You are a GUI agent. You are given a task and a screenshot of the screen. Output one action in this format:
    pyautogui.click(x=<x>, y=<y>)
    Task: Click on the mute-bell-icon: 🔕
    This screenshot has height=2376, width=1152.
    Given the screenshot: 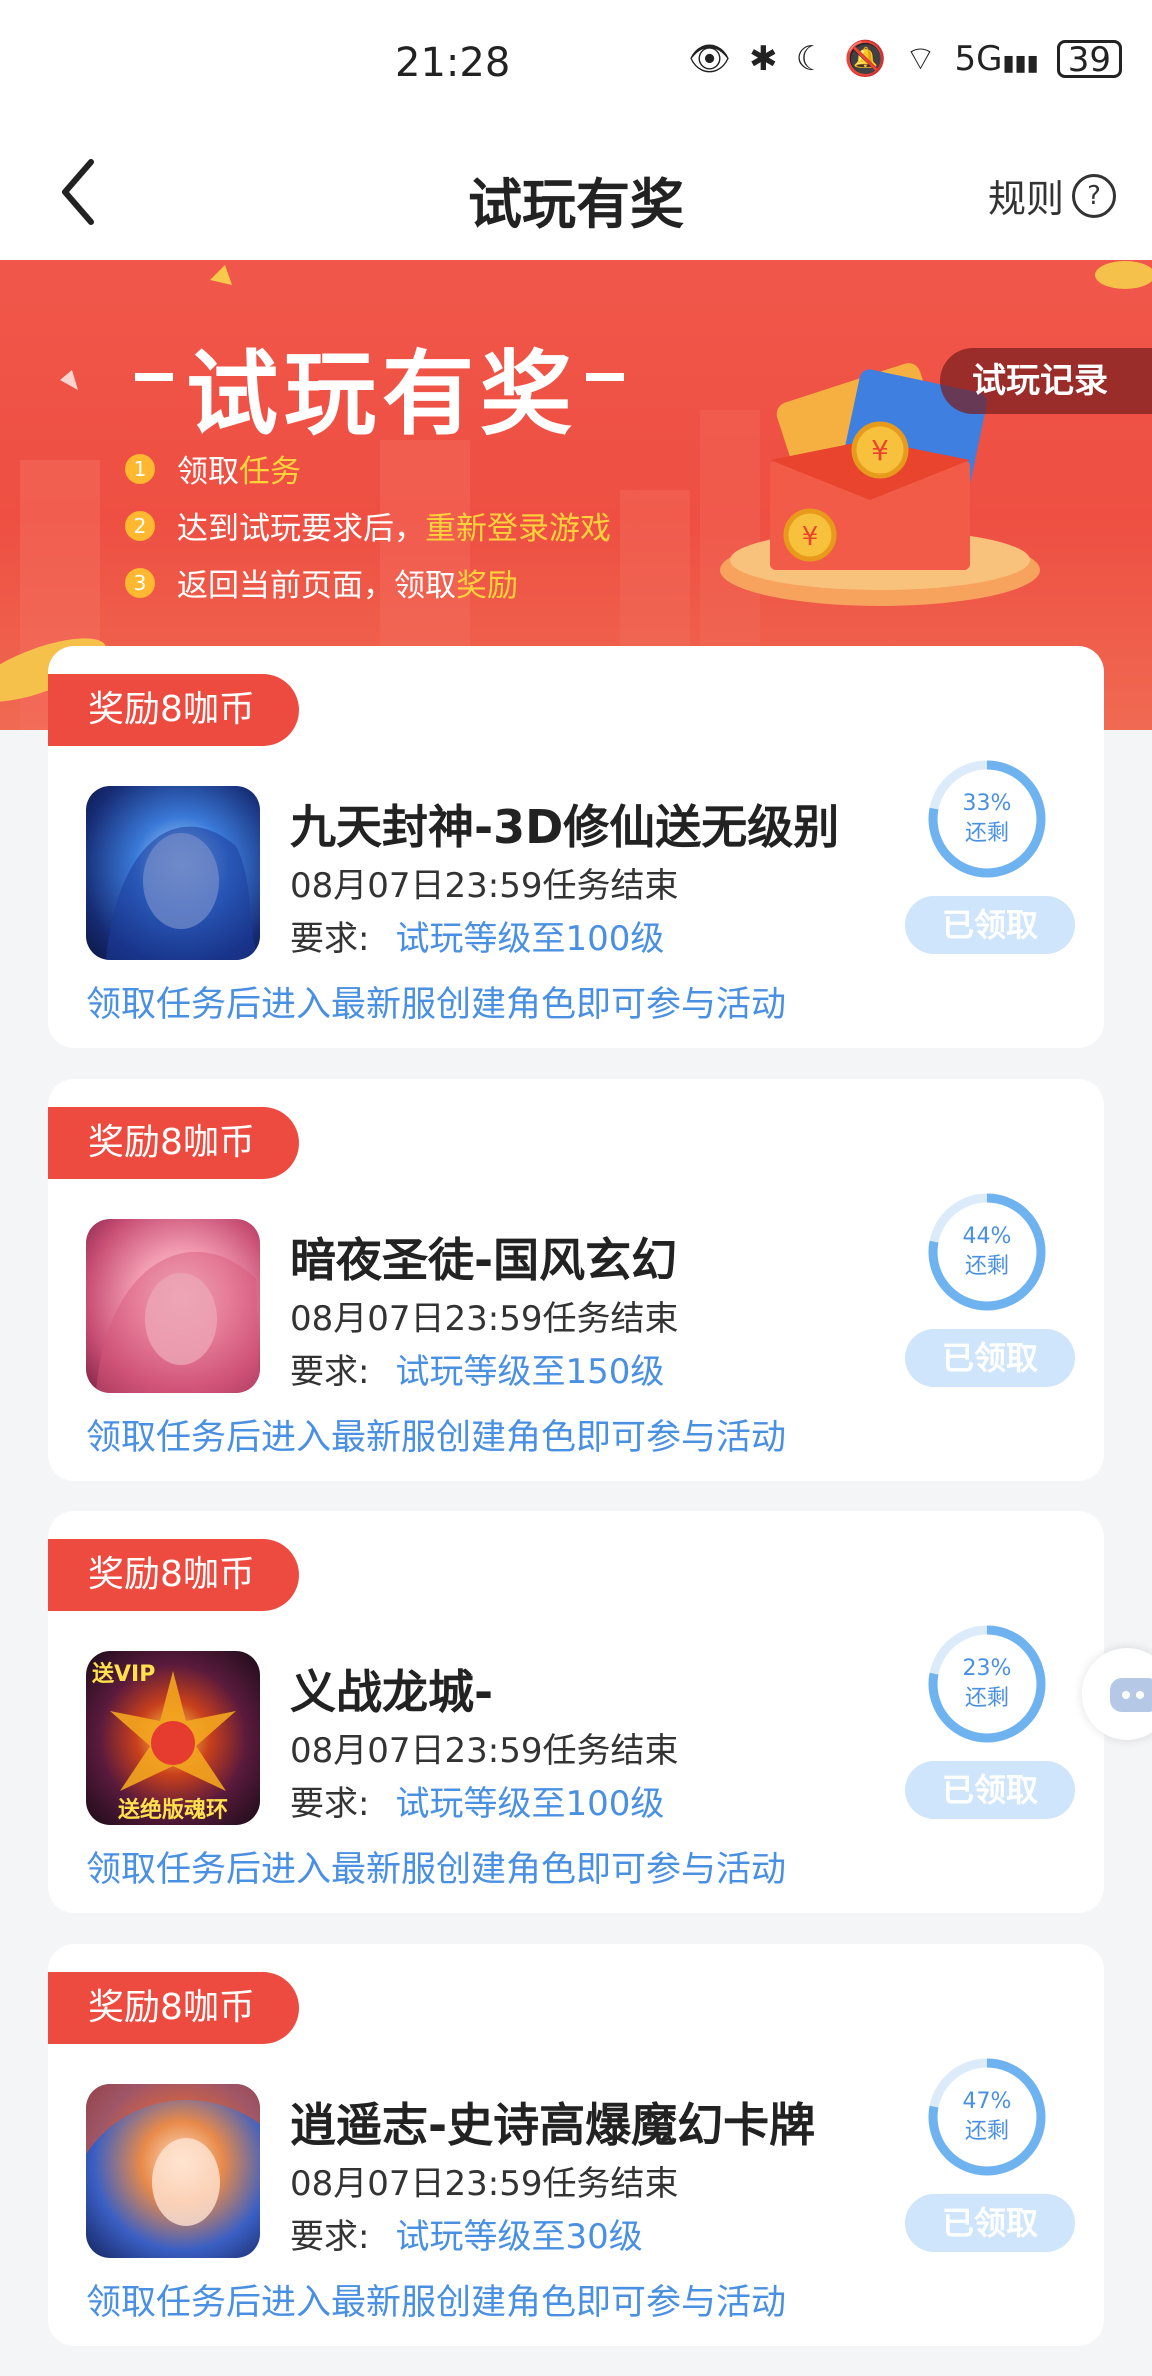 What is the action you would take?
    pyautogui.click(x=865, y=59)
    